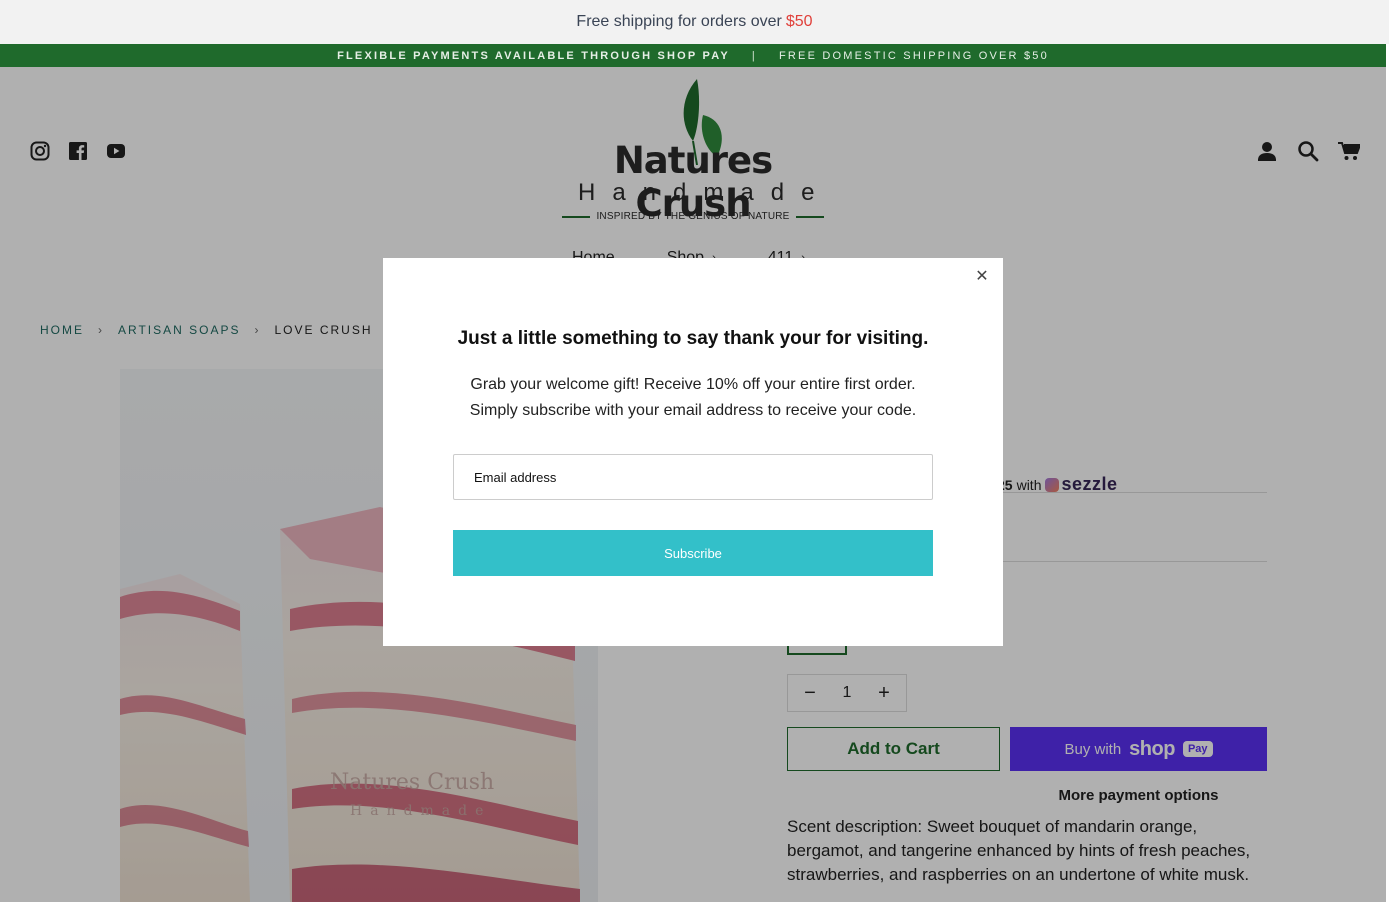 Image resolution: width=1389 pixels, height=902 pixels. I want to click on close-icon: ✕, so click(982, 277).